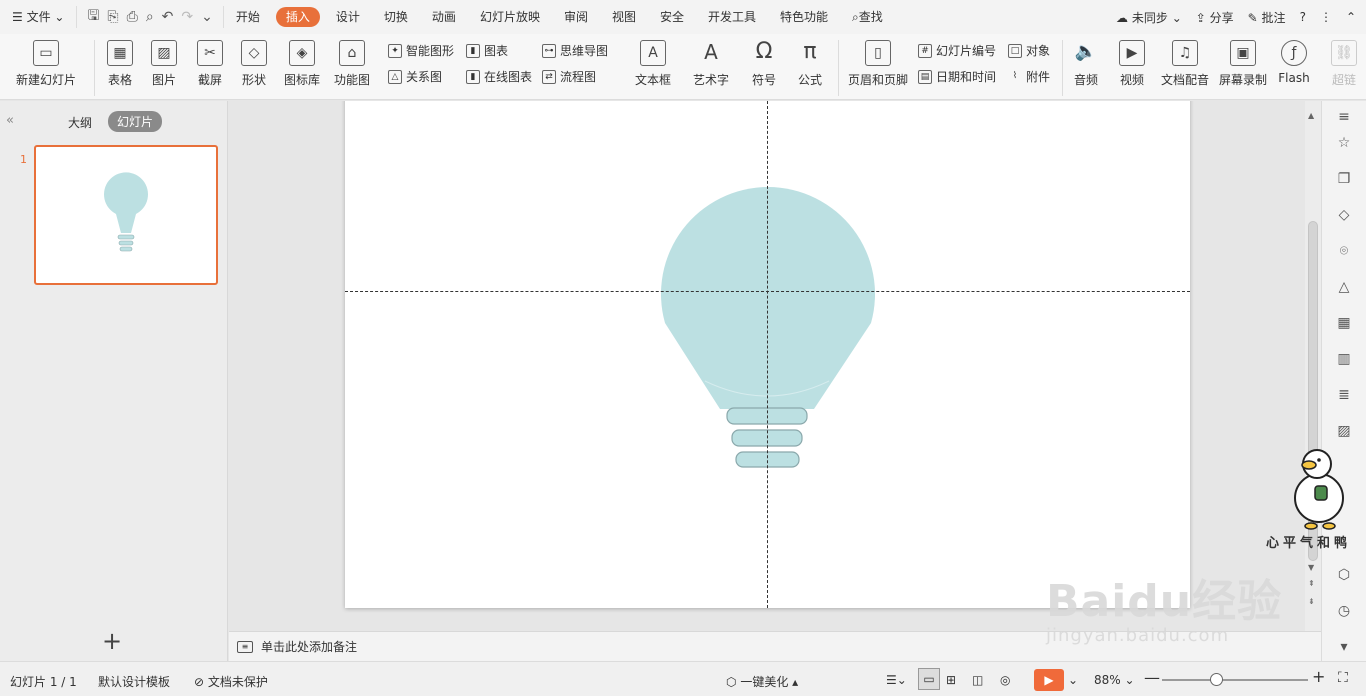  I want to click on add-slide-button: +, so click(112, 641).